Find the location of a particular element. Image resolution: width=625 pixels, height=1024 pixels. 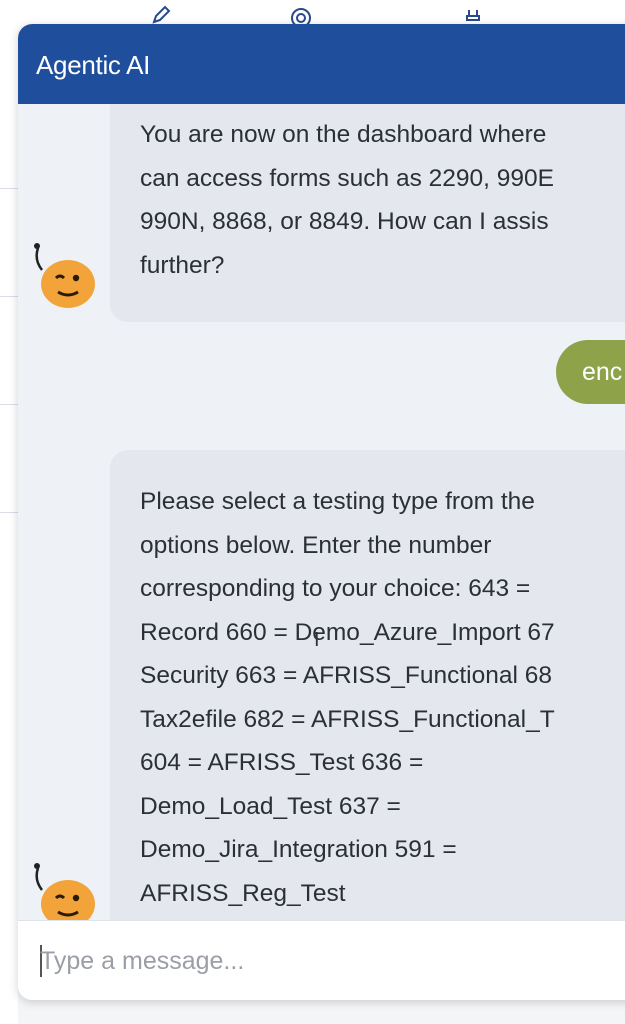

background-sidebar is located at coordinates (9, 527).